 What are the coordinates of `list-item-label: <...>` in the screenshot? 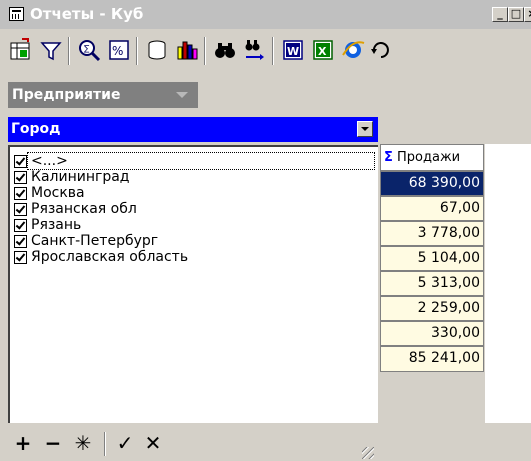 It's located at (49, 161).